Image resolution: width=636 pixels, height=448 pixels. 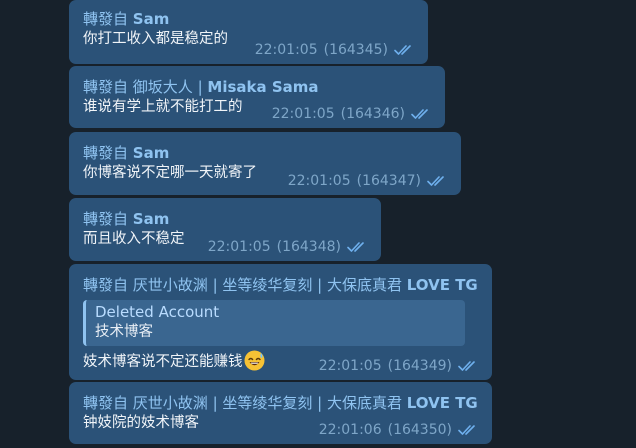 I want to click on message-bubble: 轉發自 Sam 你打工收入都是稳定的 22:01:05 (164345), so click(x=248, y=32).